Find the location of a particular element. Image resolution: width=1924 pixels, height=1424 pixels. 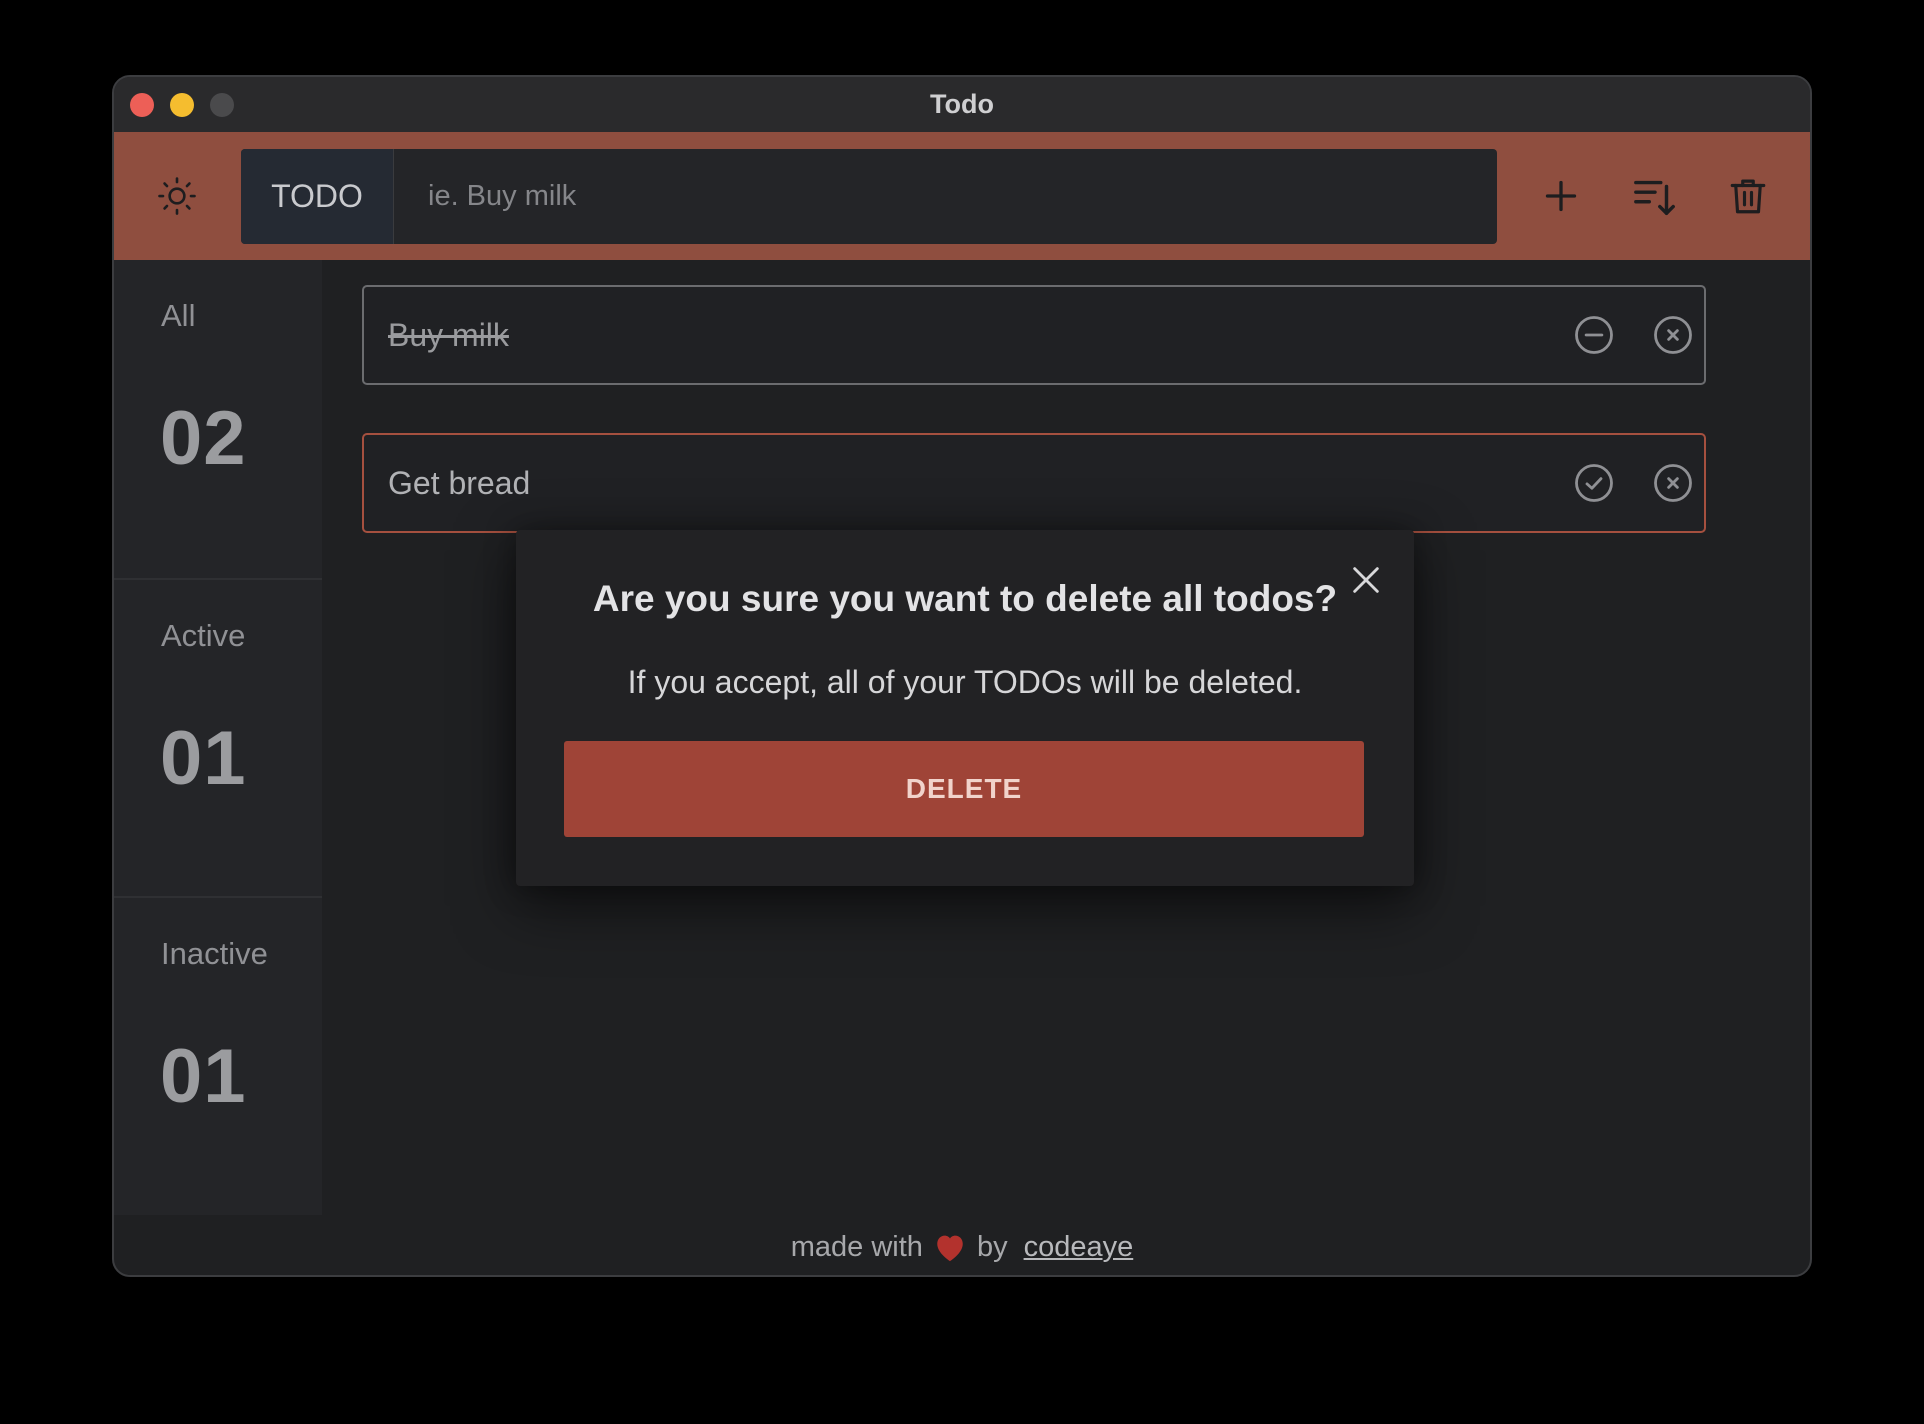

new-todo-input-group: TODO is located at coordinates (869, 196).